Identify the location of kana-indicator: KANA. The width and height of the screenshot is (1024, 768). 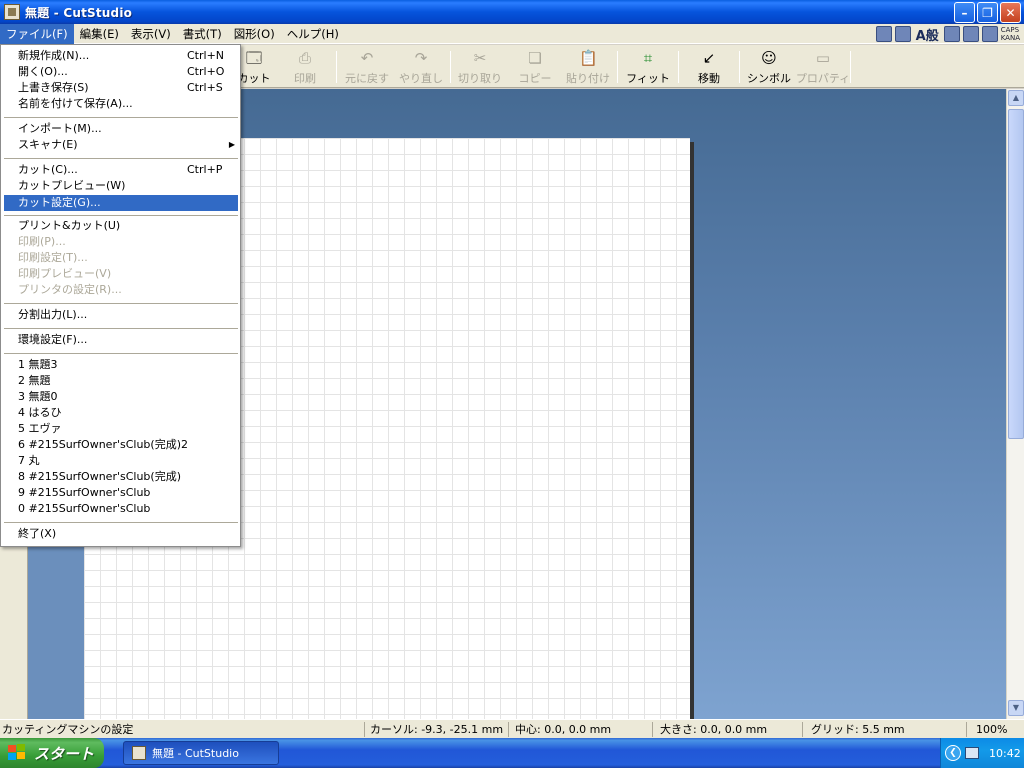
(1010, 38).